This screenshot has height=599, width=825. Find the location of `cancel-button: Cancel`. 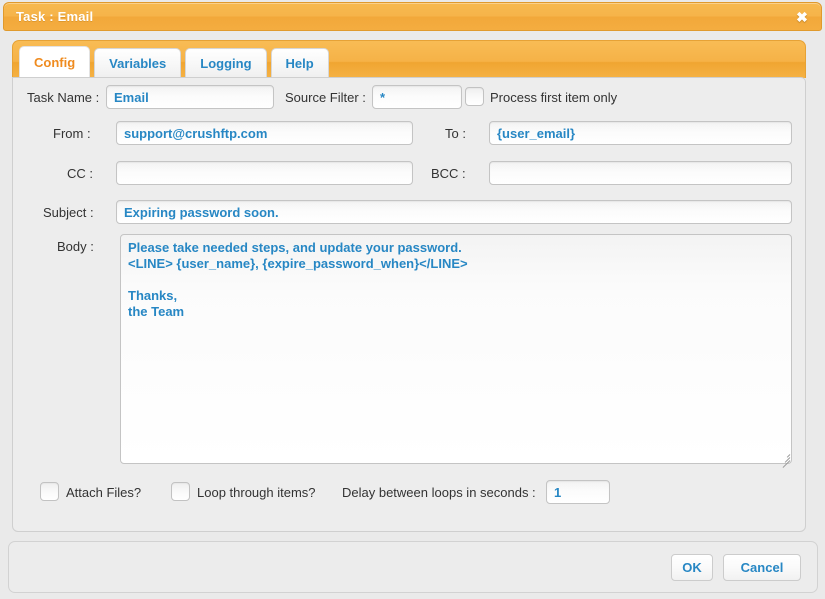

cancel-button: Cancel is located at coordinates (762, 567).